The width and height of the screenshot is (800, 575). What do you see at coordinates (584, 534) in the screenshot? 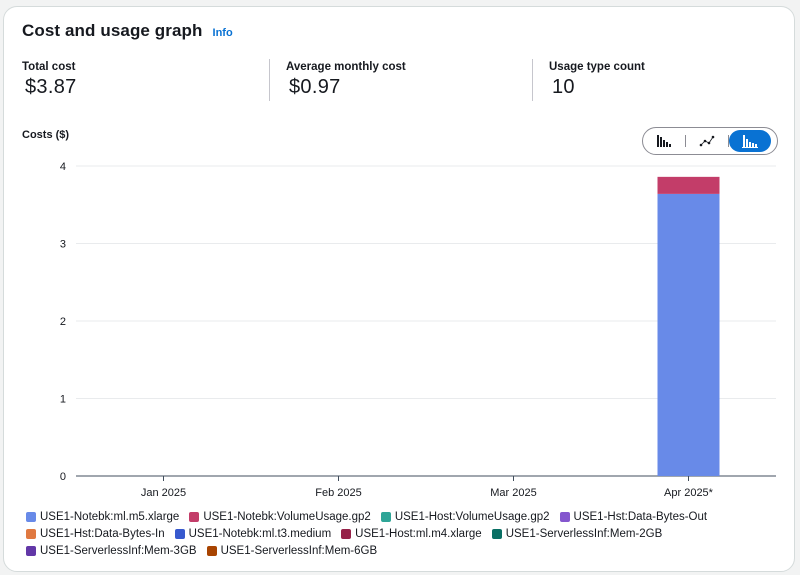
I see `legend-label: USE1-ServerlessInf:Mem-2GB` at bounding box center [584, 534].